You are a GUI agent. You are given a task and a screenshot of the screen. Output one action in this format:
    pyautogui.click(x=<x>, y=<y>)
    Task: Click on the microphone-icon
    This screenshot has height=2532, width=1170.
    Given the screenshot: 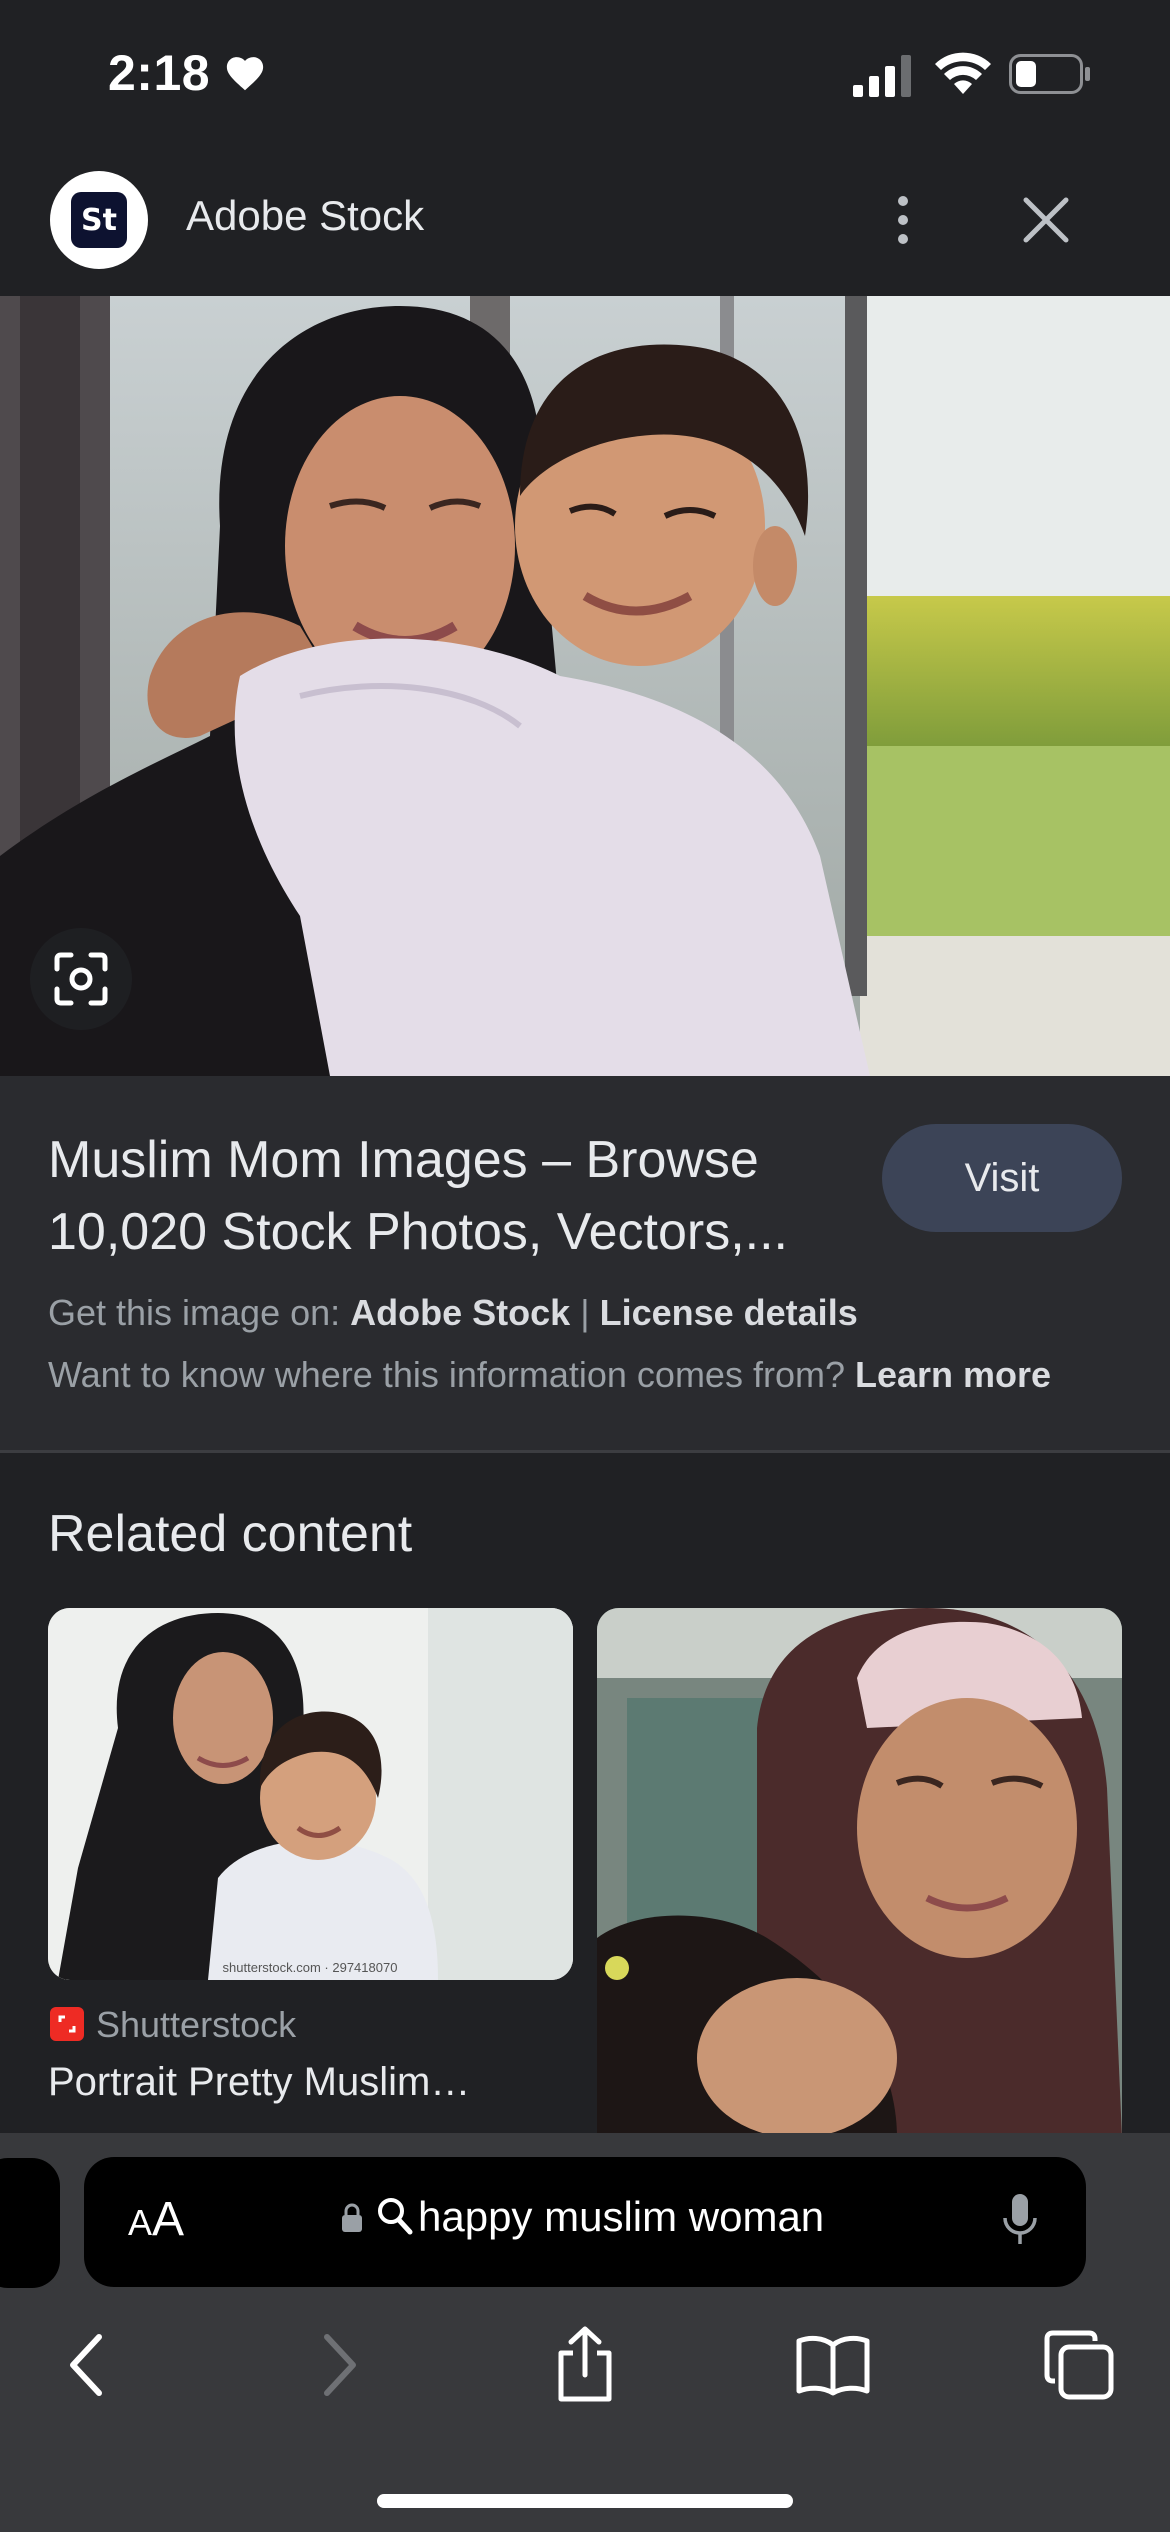 What is the action you would take?
    pyautogui.click(x=1020, y=2220)
    